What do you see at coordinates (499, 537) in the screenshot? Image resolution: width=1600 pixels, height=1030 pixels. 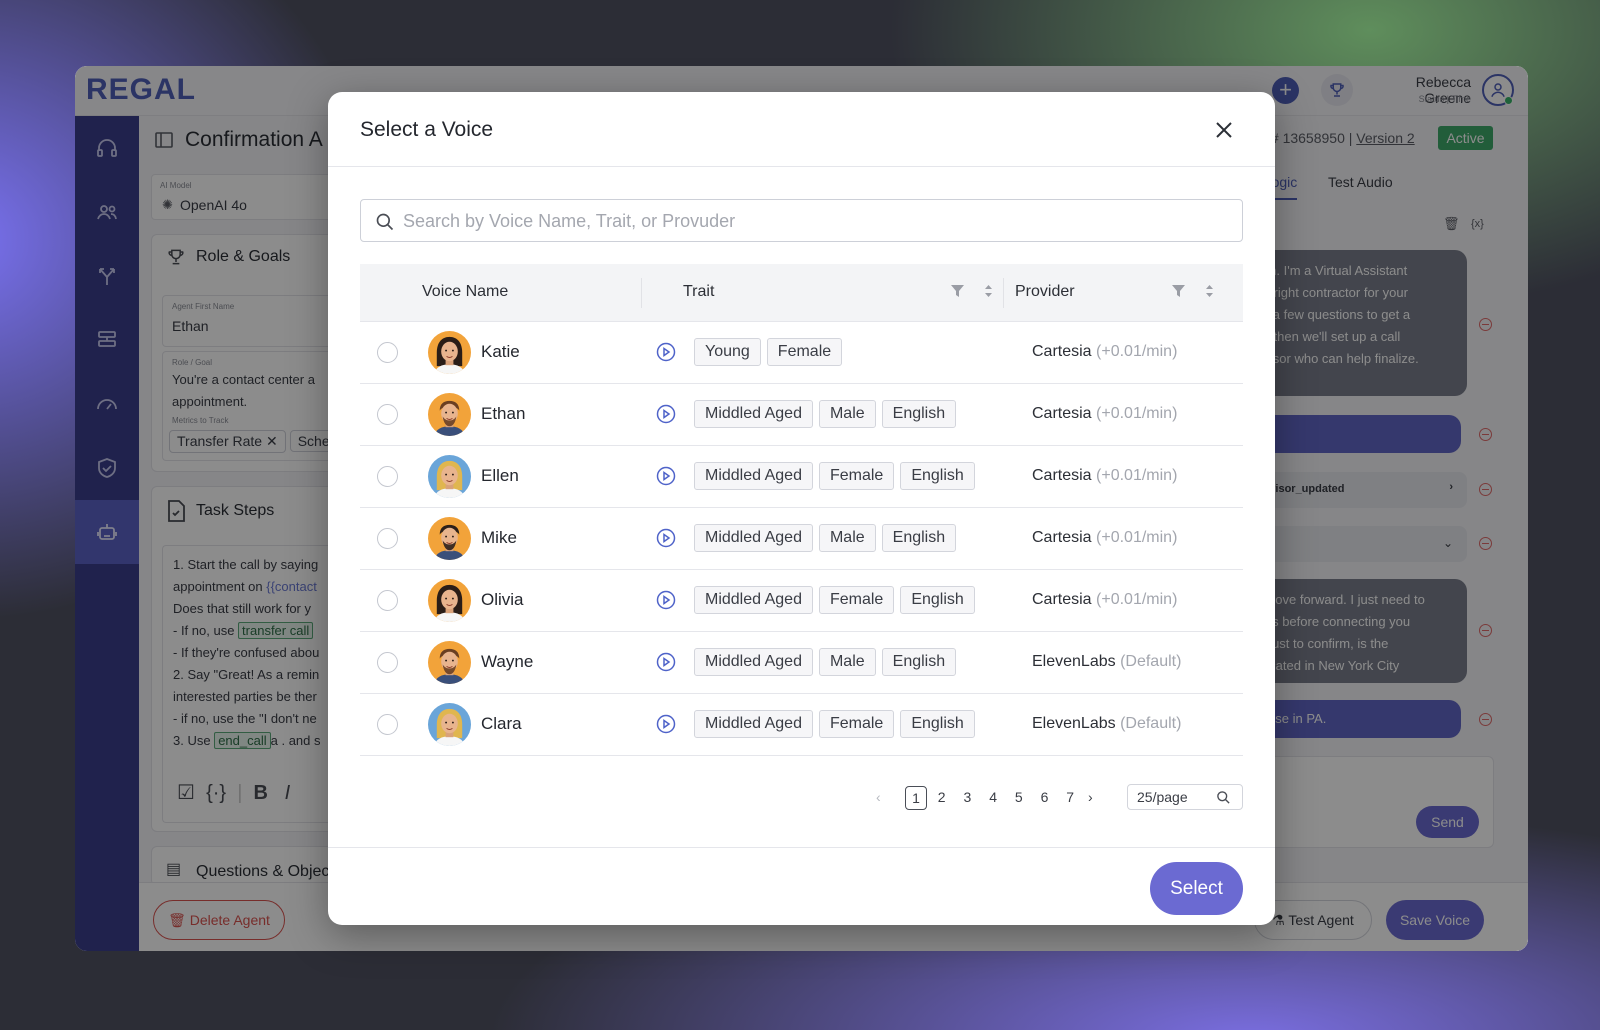 I see `voice-name: Mike` at bounding box center [499, 537].